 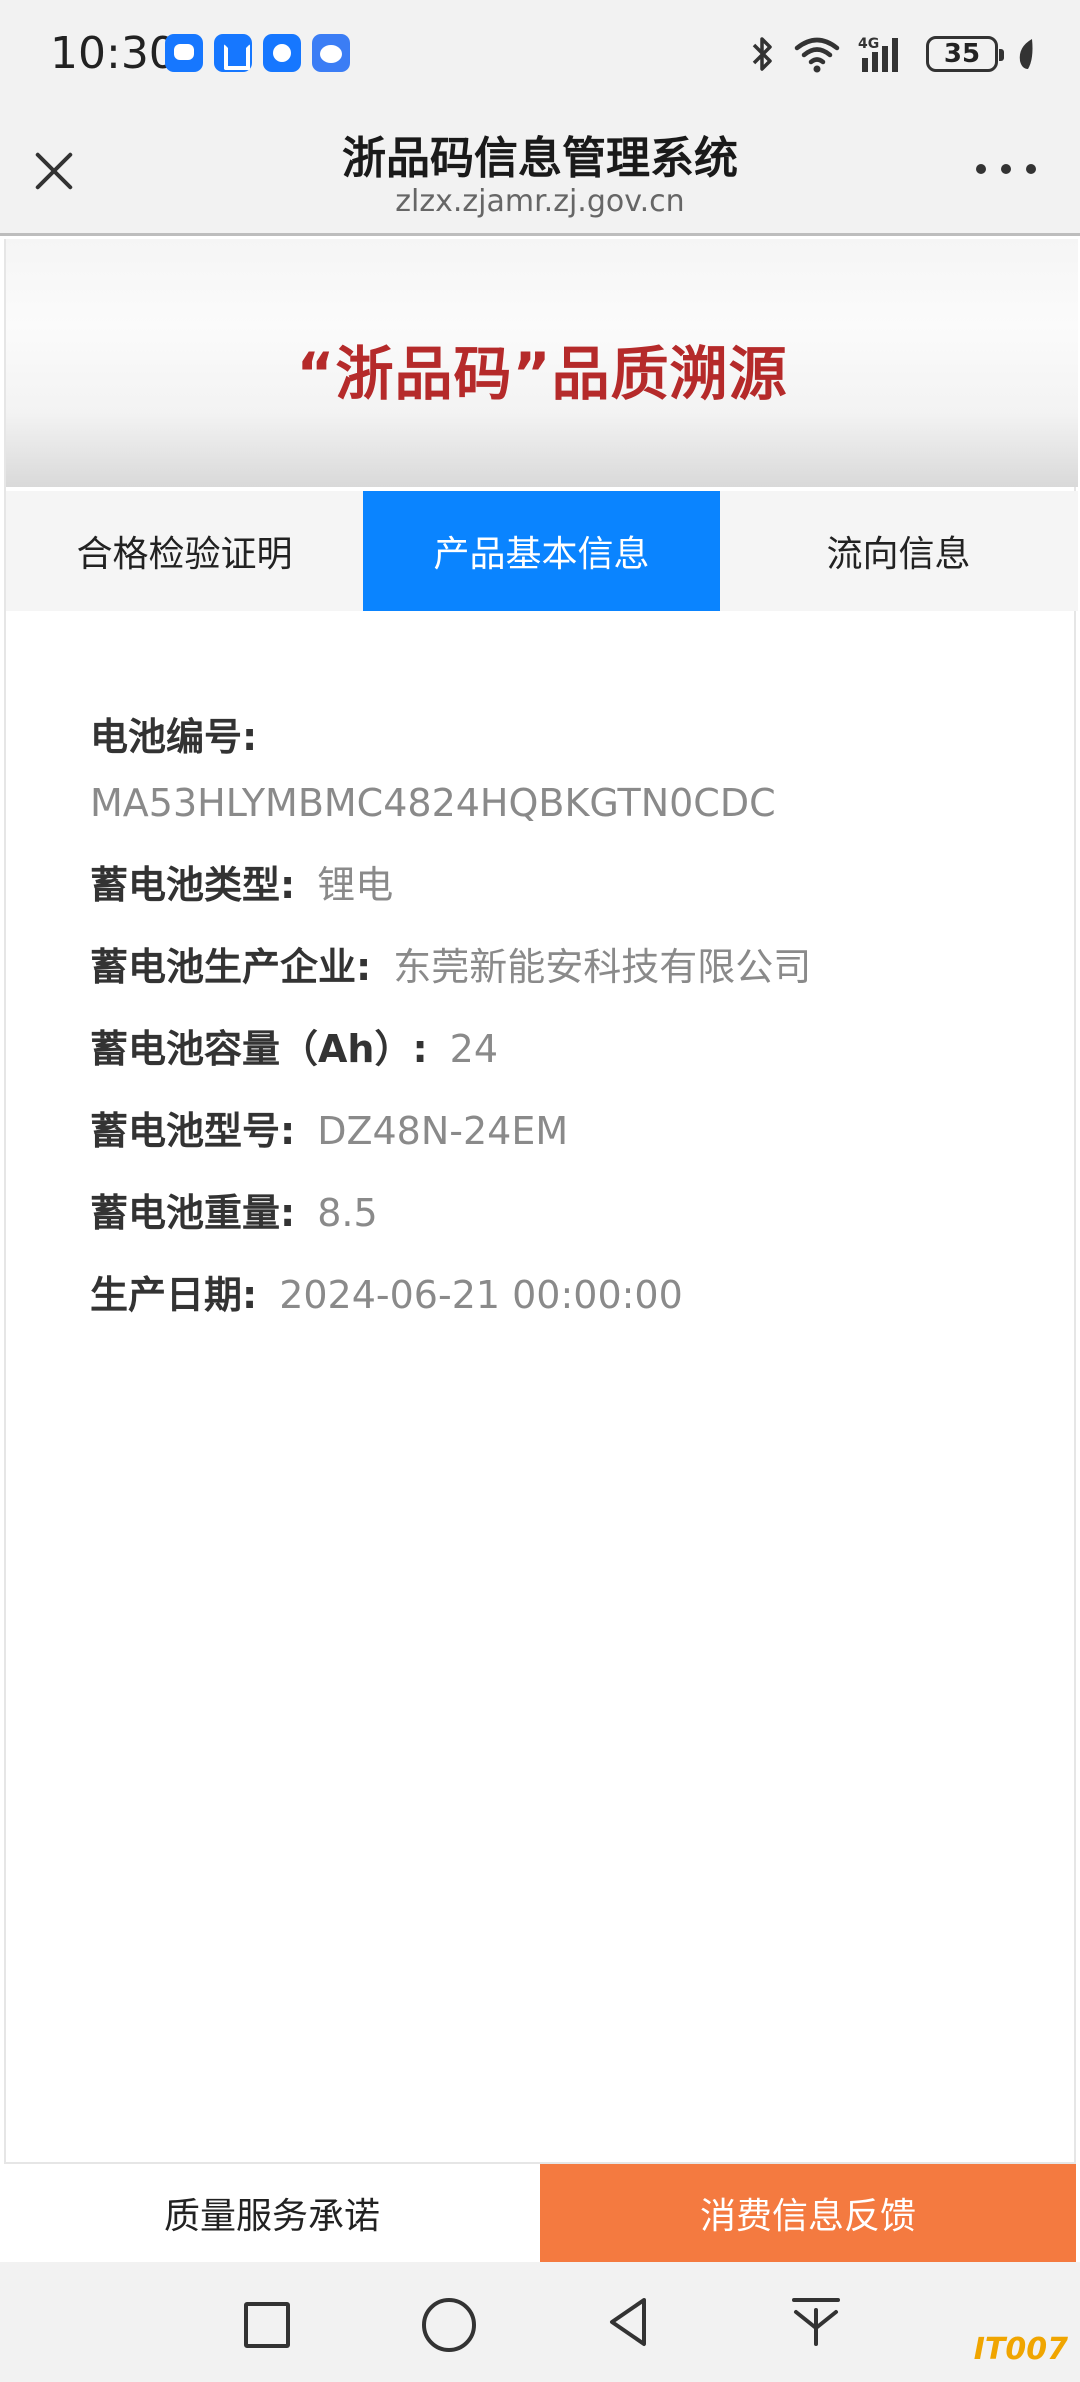 I want to click on info-row-battery-number: 电池编号: MA53HLYMBMC4824HQBKGTN0CDC, so click(x=565, y=770).